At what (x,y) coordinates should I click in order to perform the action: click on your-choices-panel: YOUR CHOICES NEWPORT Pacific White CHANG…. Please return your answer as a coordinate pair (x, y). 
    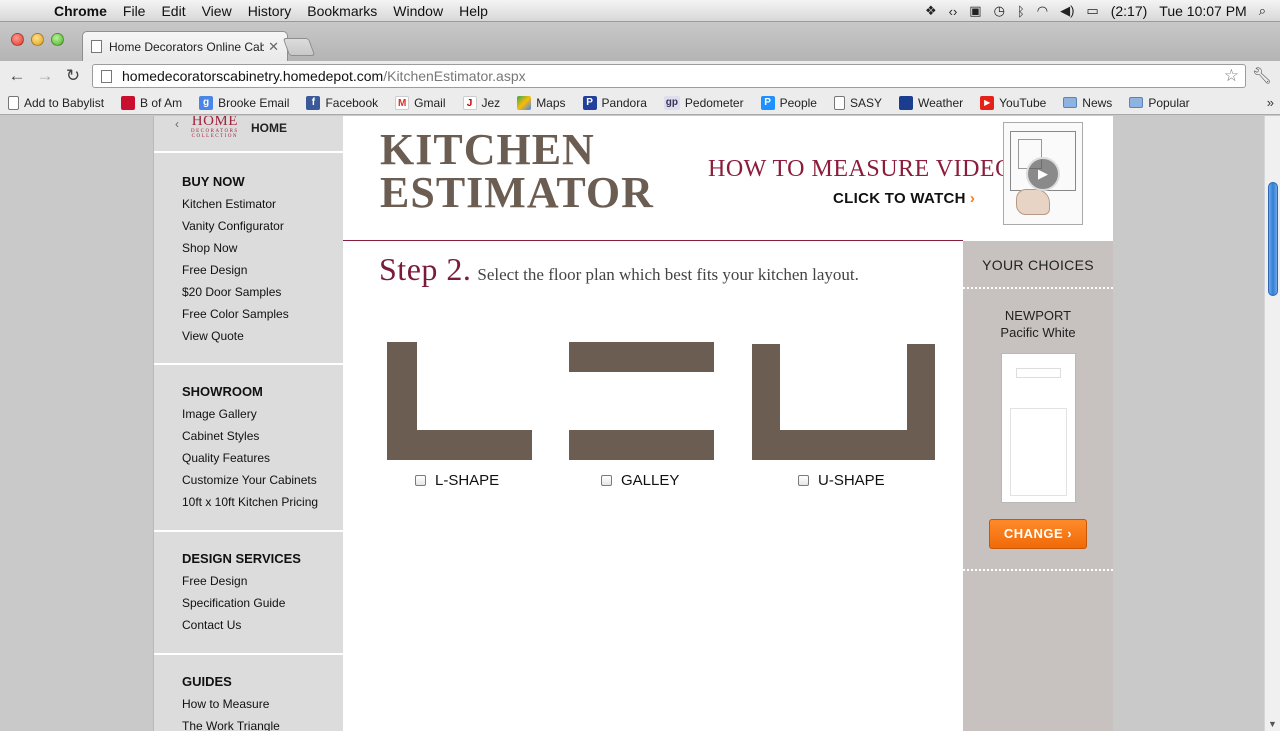
    Looking at the image, I should click on (1038, 486).